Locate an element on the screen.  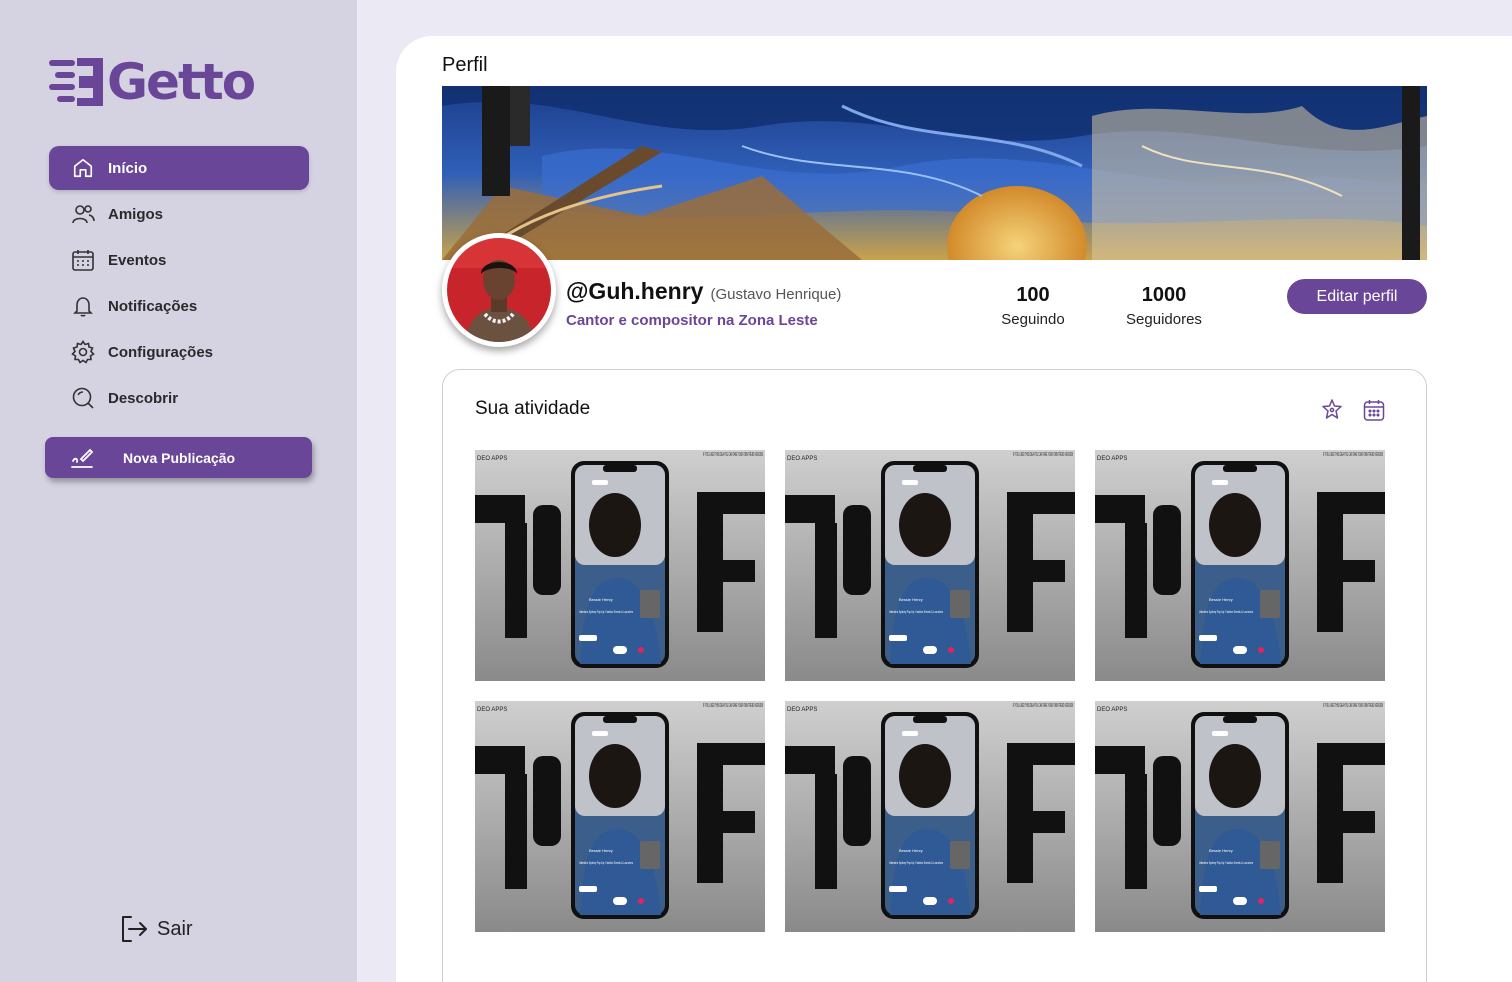
avatar-image is located at coordinates (499, 290).